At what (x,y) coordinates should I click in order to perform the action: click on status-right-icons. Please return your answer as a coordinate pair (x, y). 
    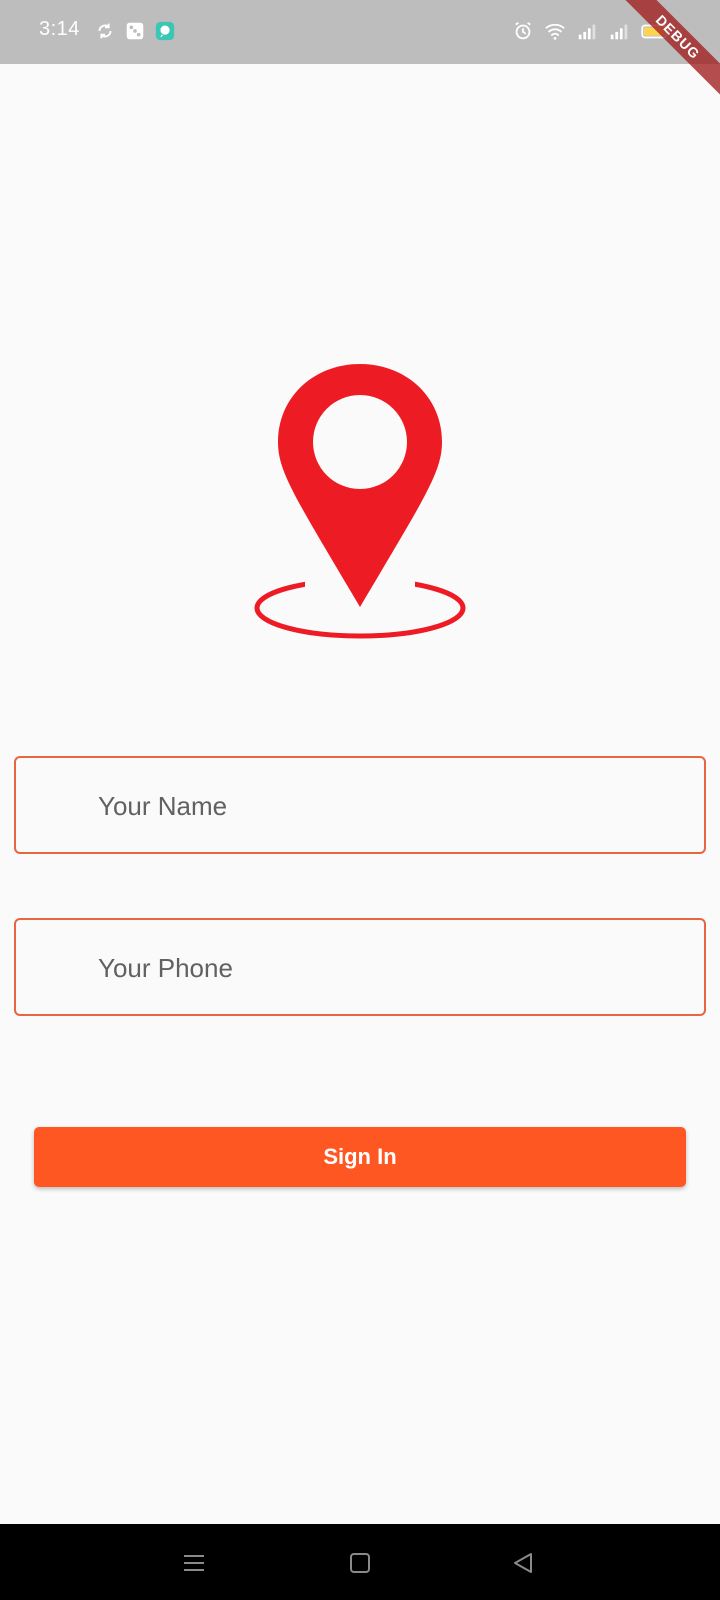
    Looking at the image, I should click on (592, 31).